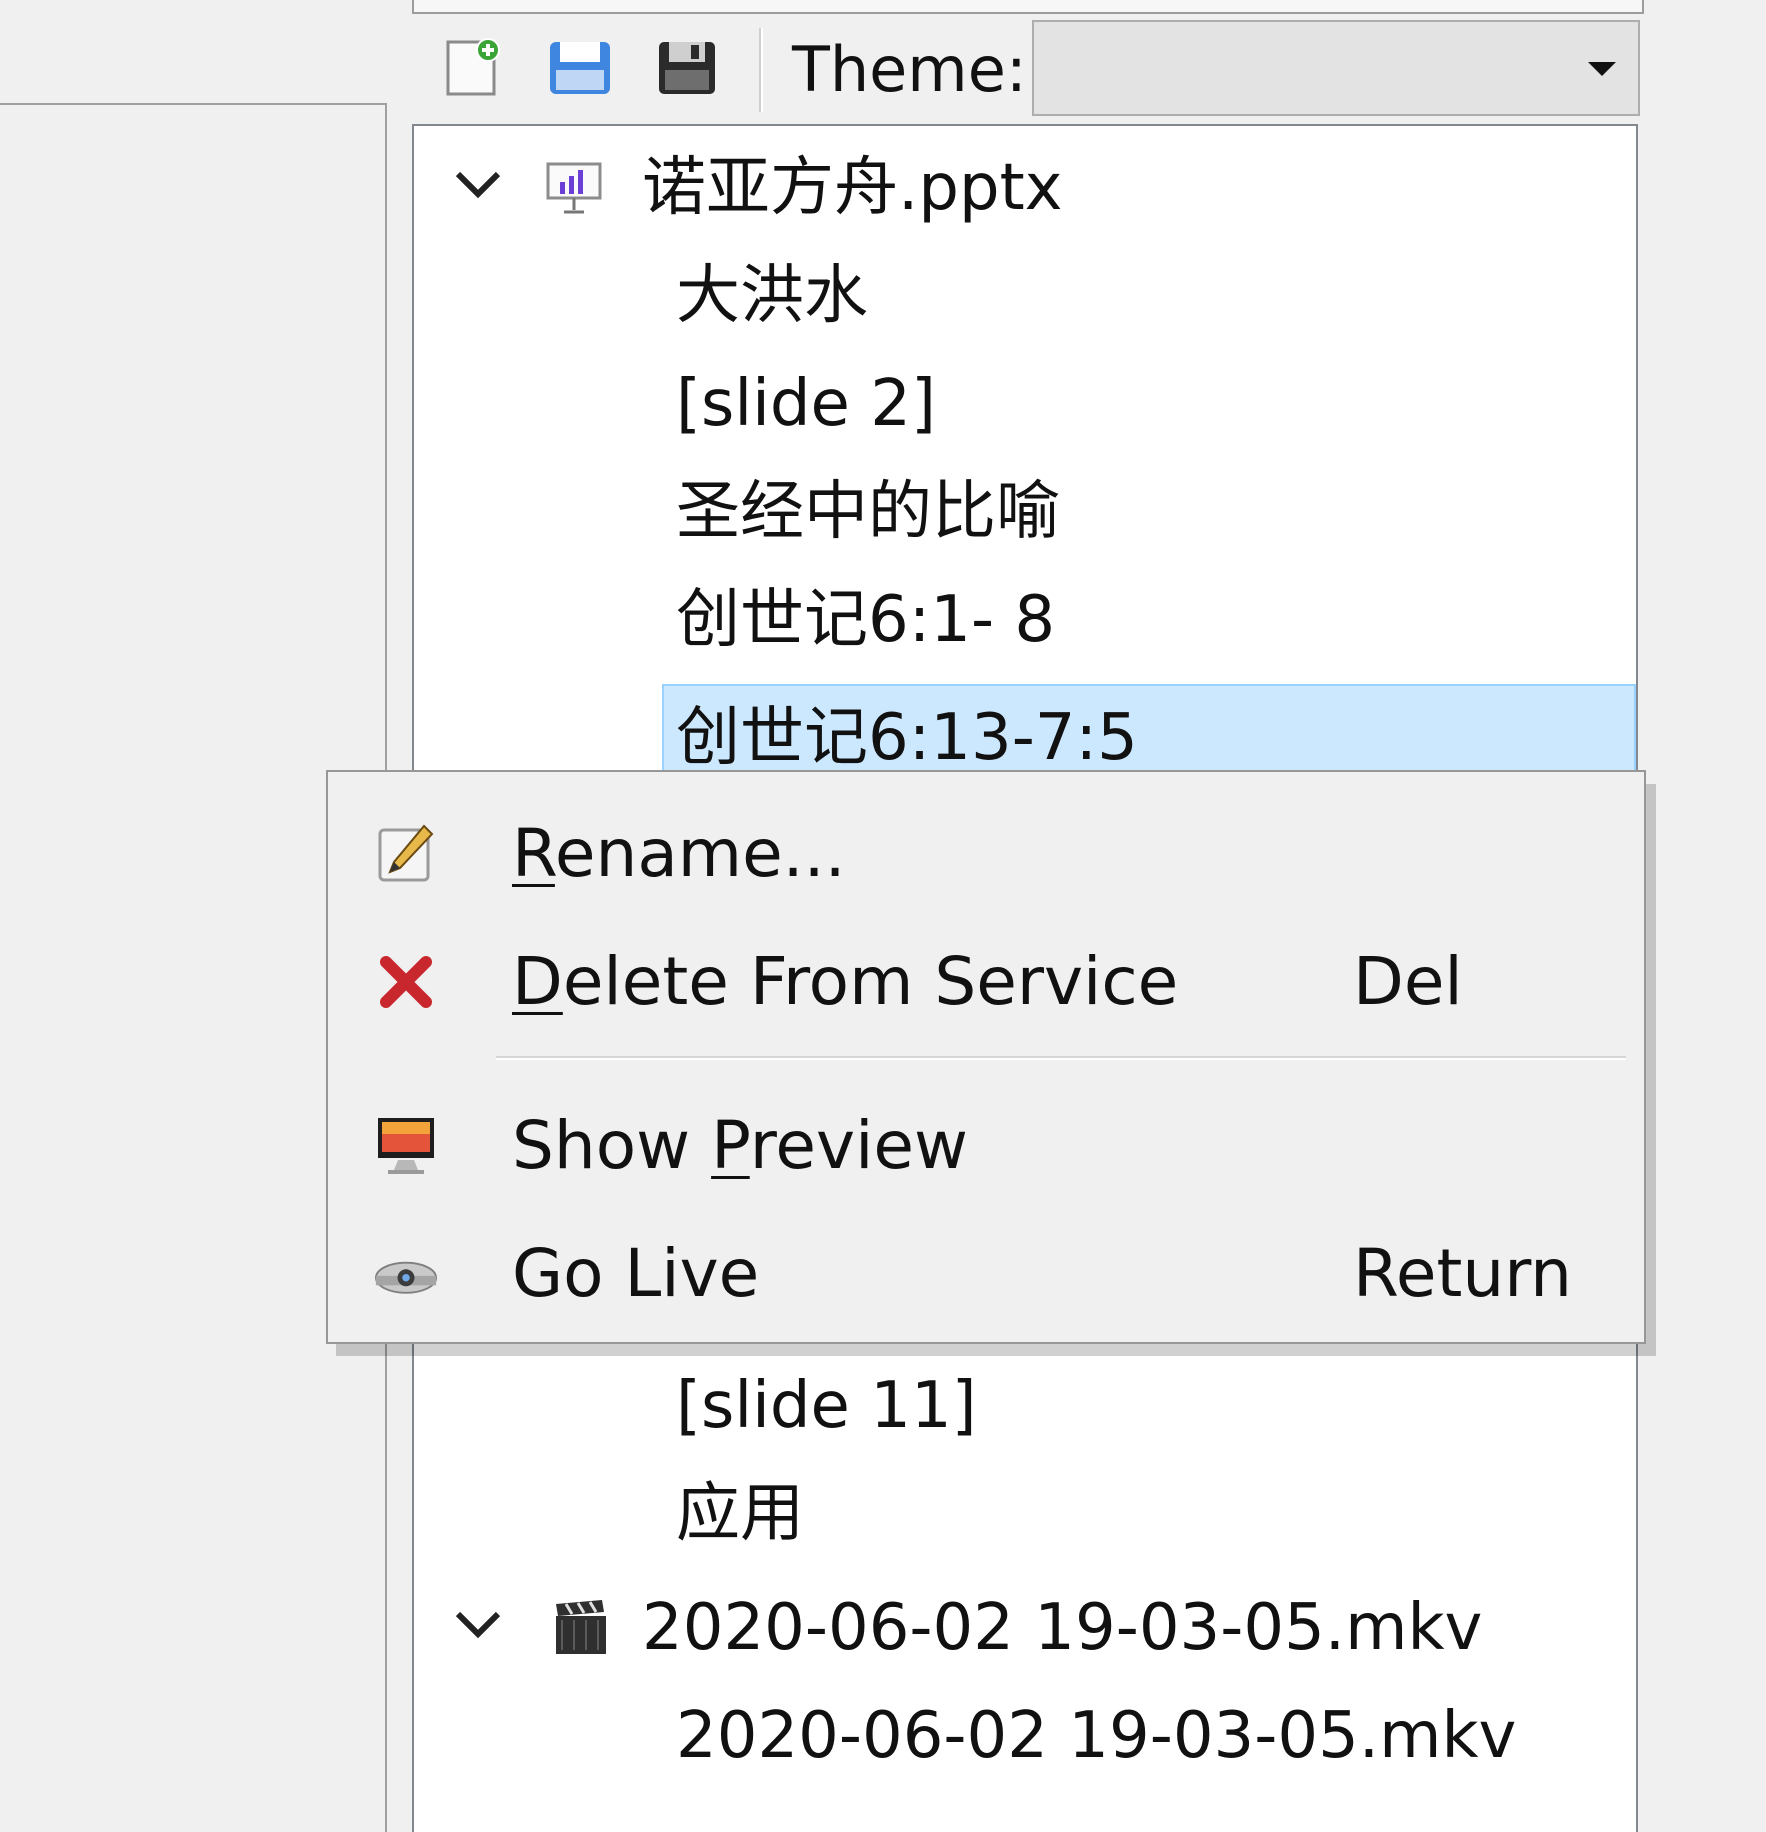 This screenshot has height=1832, width=1766. I want to click on open-service-button, so click(580, 70).